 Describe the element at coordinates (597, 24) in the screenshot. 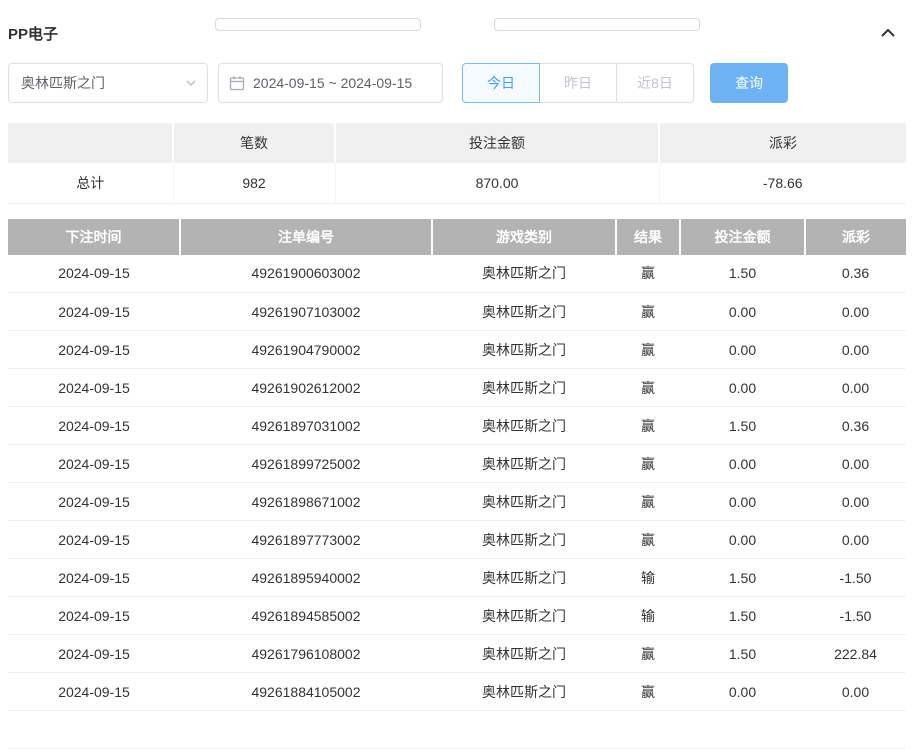

I see `partial-input-top-right` at that location.